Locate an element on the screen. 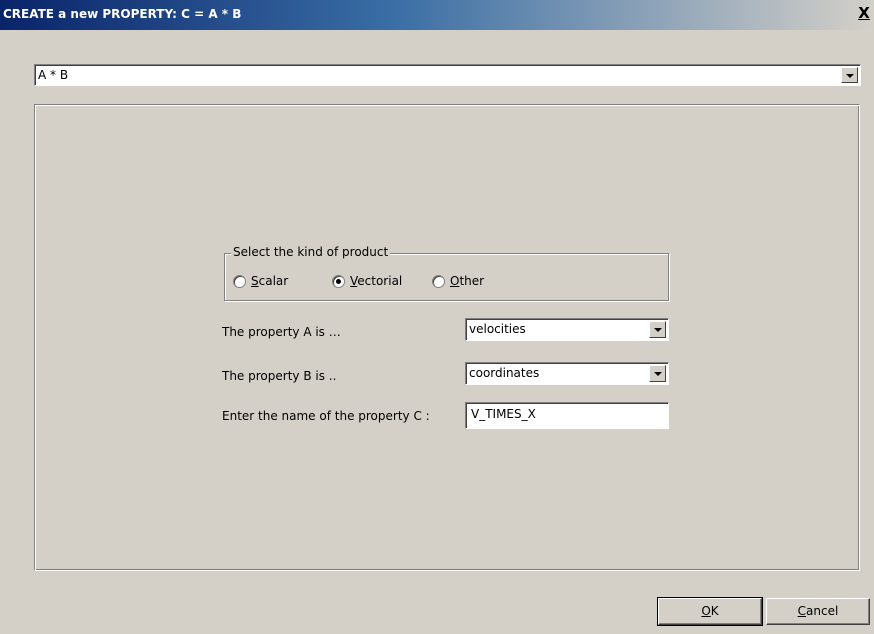 The image size is (874, 634). radio-other-label: Other is located at coordinates (467, 281).